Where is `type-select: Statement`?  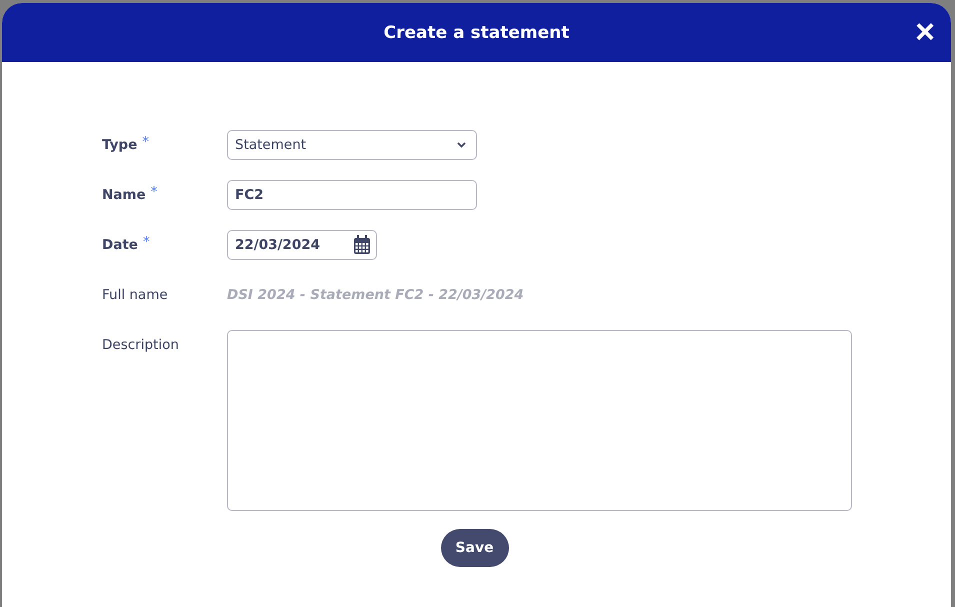
type-select: Statement is located at coordinates (352, 145).